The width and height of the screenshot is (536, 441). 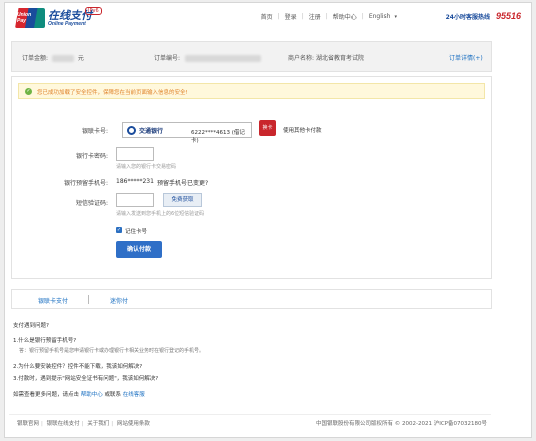 I want to click on tab-unionpay-card: 银联卡支付, so click(x=53, y=300).